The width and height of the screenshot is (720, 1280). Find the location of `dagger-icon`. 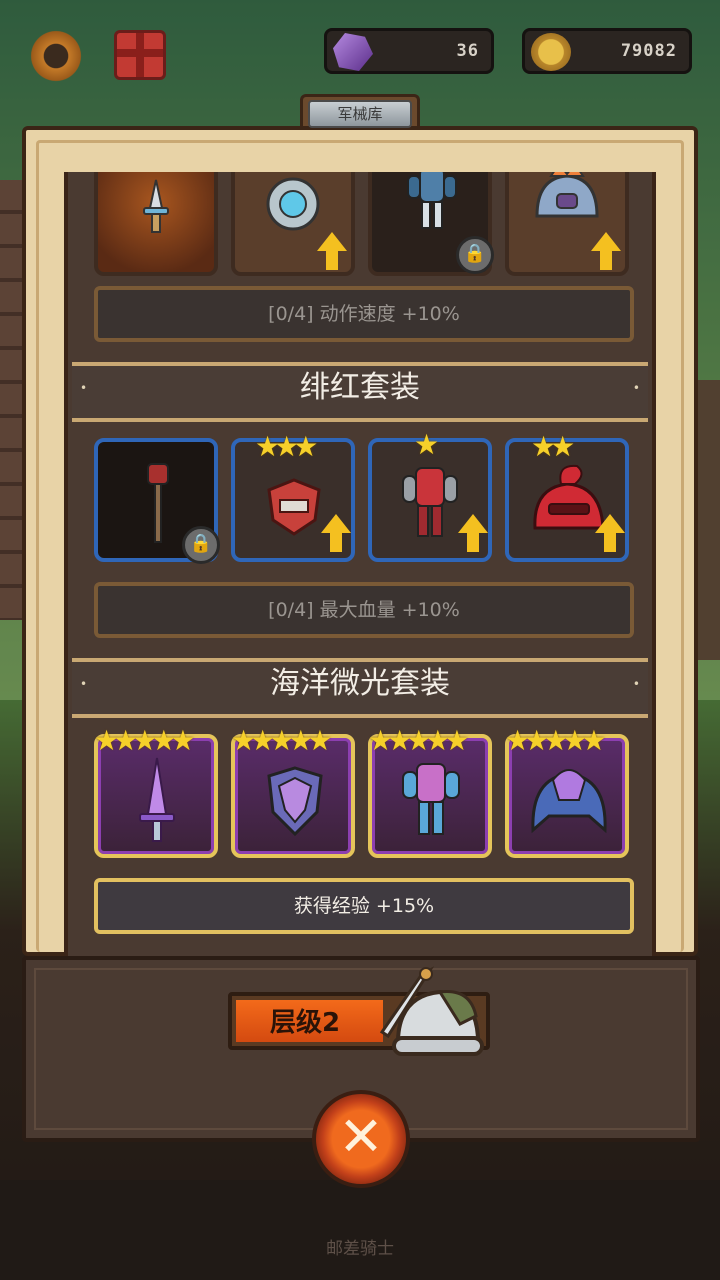

dagger-icon is located at coordinates (156, 206).